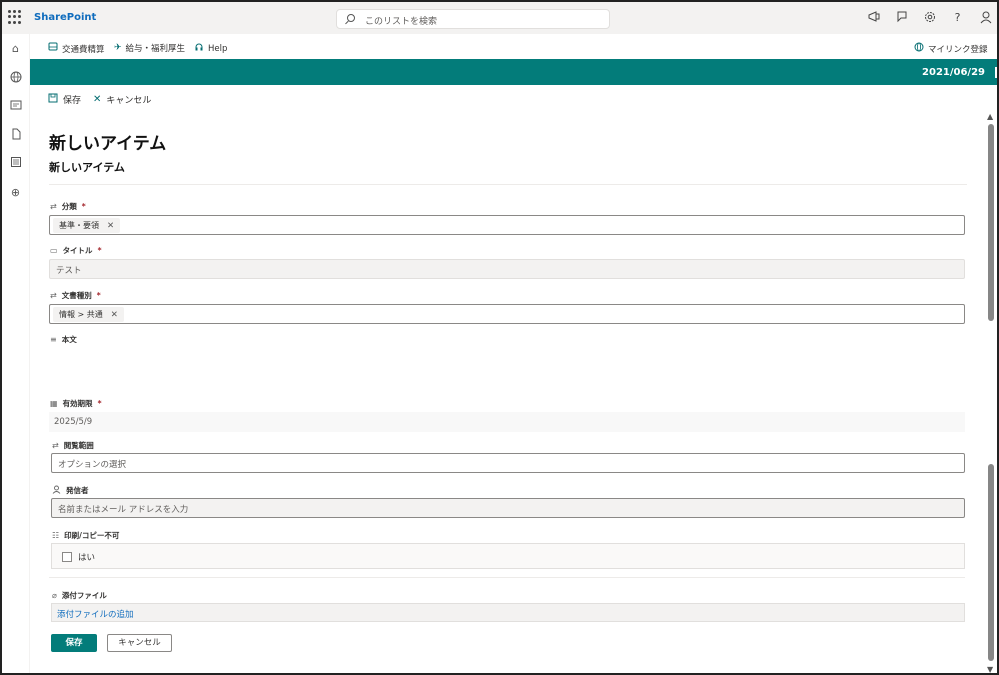 The width and height of the screenshot is (999, 675). What do you see at coordinates (957, 17) in the screenshot?
I see `help-icon: ?` at bounding box center [957, 17].